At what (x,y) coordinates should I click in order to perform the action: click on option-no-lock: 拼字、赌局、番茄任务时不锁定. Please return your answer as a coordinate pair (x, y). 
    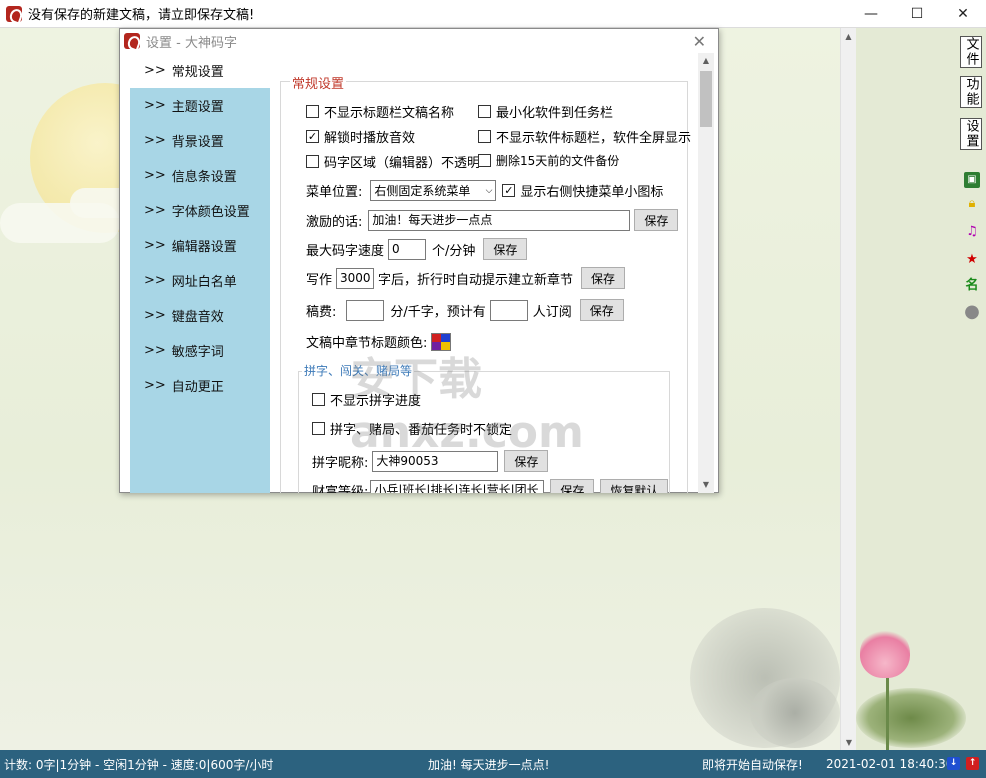
    Looking at the image, I should click on (412, 428).